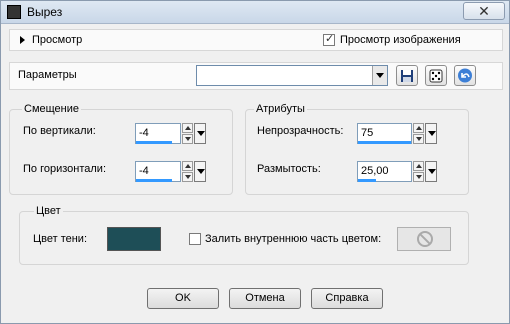  Describe the element at coordinates (154, 180) in the screenshot. I see `horizontal-slider-bar` at that location.